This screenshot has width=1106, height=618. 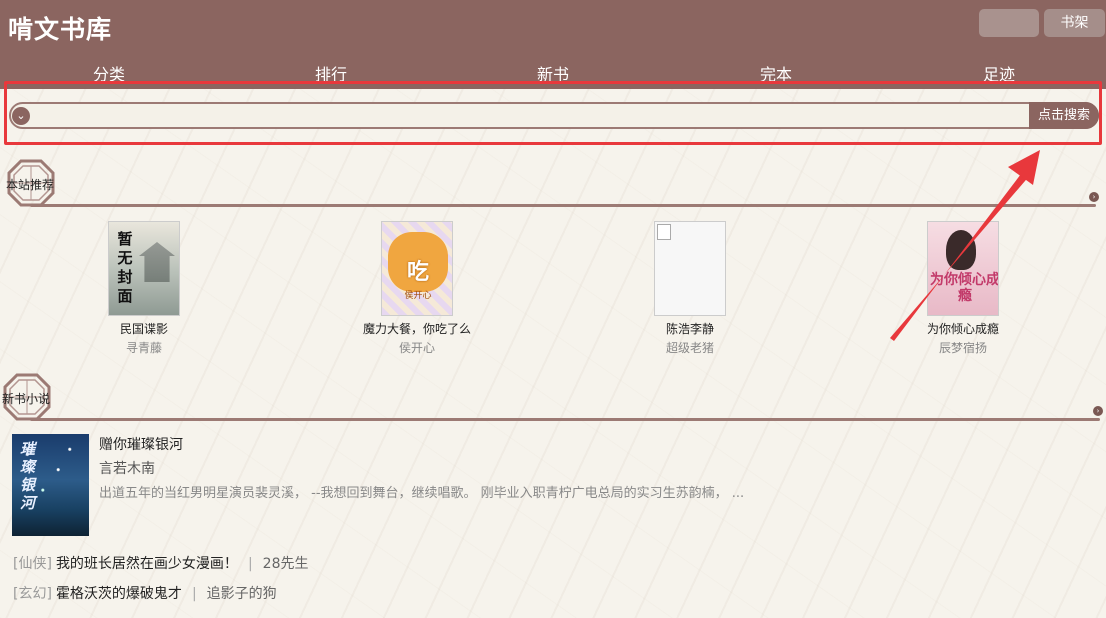 I want to click on book-card: 暂无封面 民国谍影 寻青藤, so click(x=144, y=288).